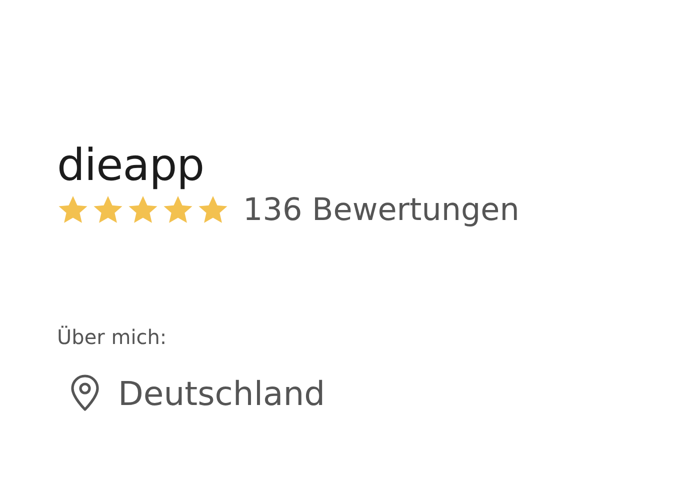 The image size is (679, 500). Describe the element at coordinates (131, 166) in the screenshot. I see `profile-name: dieapp` at that location.